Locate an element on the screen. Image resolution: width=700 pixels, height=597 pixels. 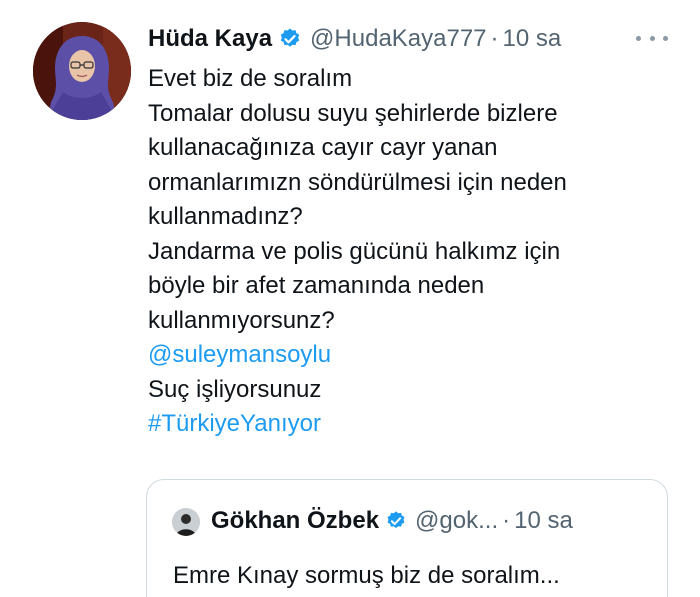
quote-timestamp: 10 sa is located at coordinates (543, 521).